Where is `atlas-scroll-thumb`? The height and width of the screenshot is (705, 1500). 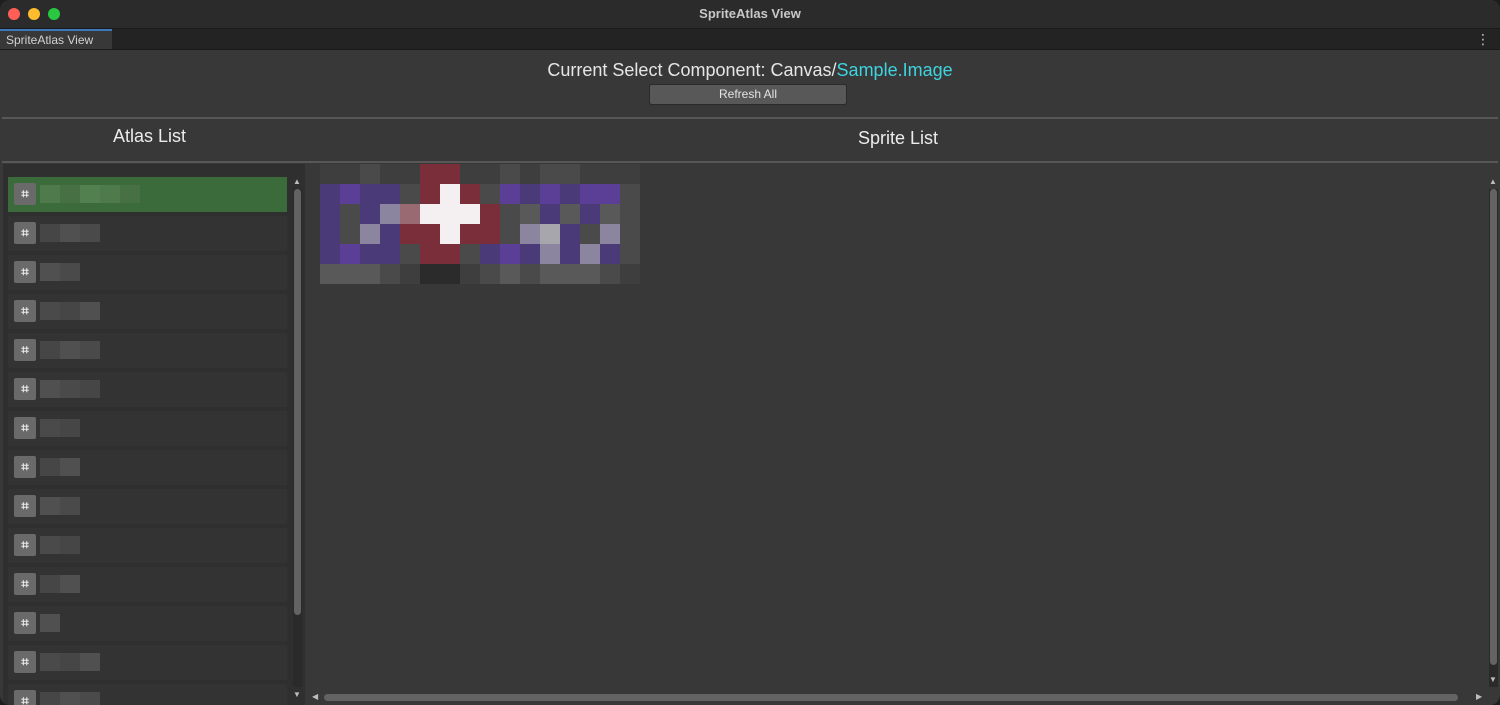
atlas-scroll-thumb is located at coordinates (297, 402).